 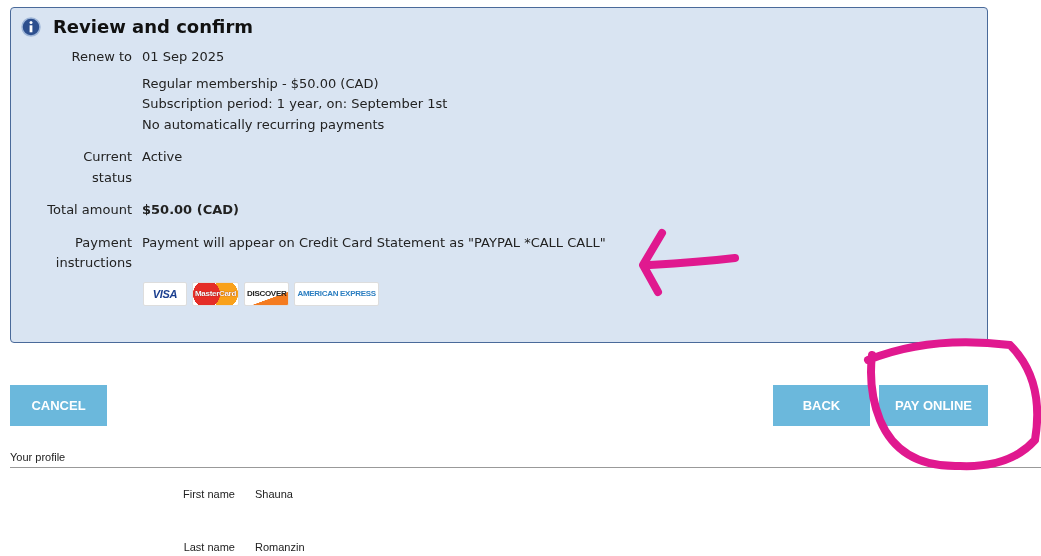 What do you see at coordinates (216, 293) in the screenshot?
I see `card-logo: MasterCard` at bounding box center [216, 293].